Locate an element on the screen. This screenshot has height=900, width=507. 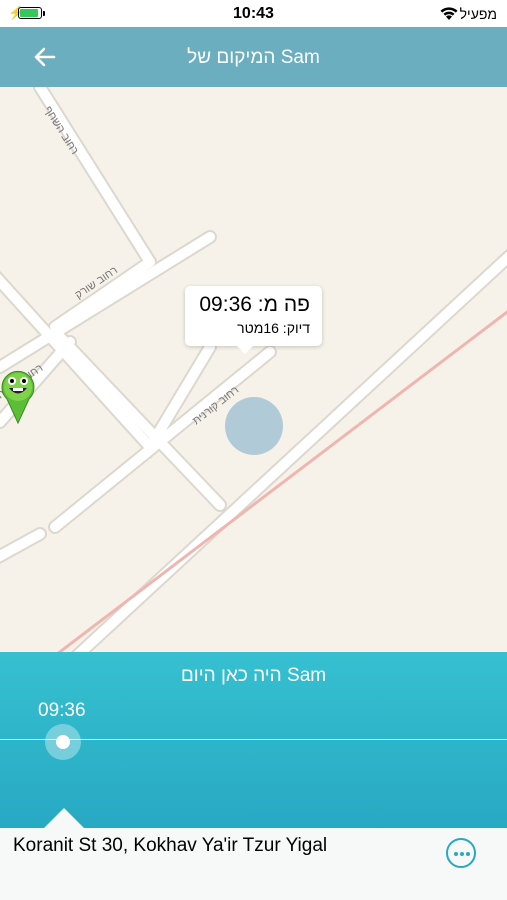
accuracy-circle is located at coordinates (254, 426).